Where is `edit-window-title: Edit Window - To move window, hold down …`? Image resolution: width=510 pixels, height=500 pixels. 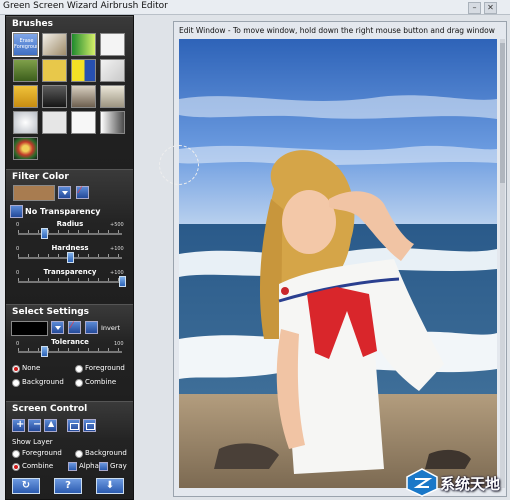
edit-window-title: Edit Window - To move window, hold down … is located at coordinates (337, 30).